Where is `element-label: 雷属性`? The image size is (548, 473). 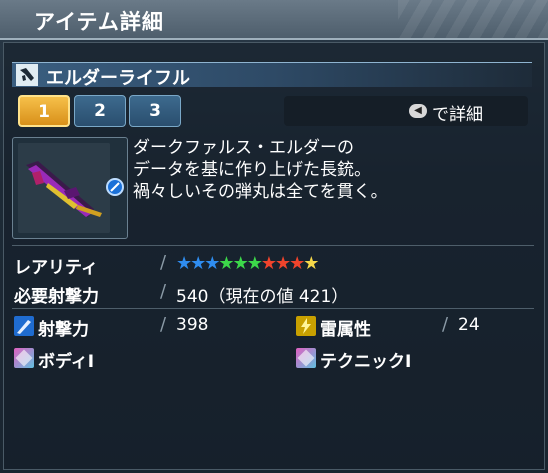
element-label: 雷属性 is located at coordinates (345, 330).